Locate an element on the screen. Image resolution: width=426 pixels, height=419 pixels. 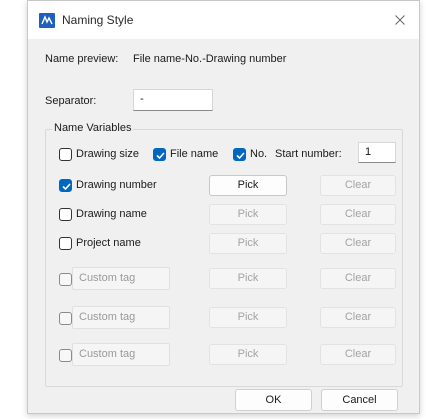
title-bar: Naming Style is located at coordinates (223, 20).